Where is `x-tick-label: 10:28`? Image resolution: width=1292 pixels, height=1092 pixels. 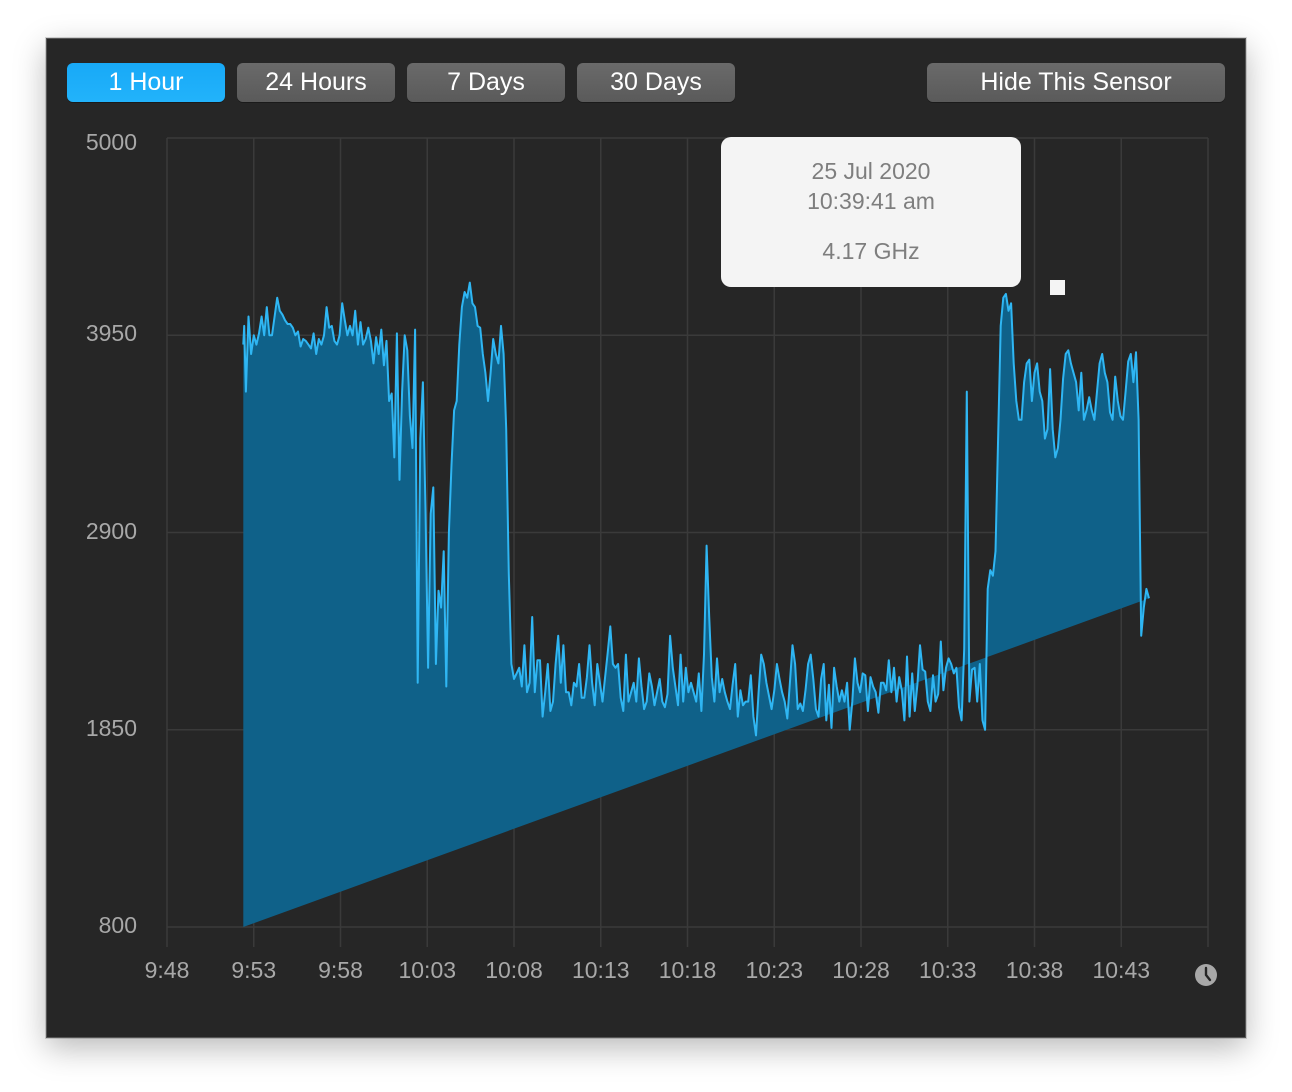 x-tick-label: 10:28 is located at coordinates (861, 970).